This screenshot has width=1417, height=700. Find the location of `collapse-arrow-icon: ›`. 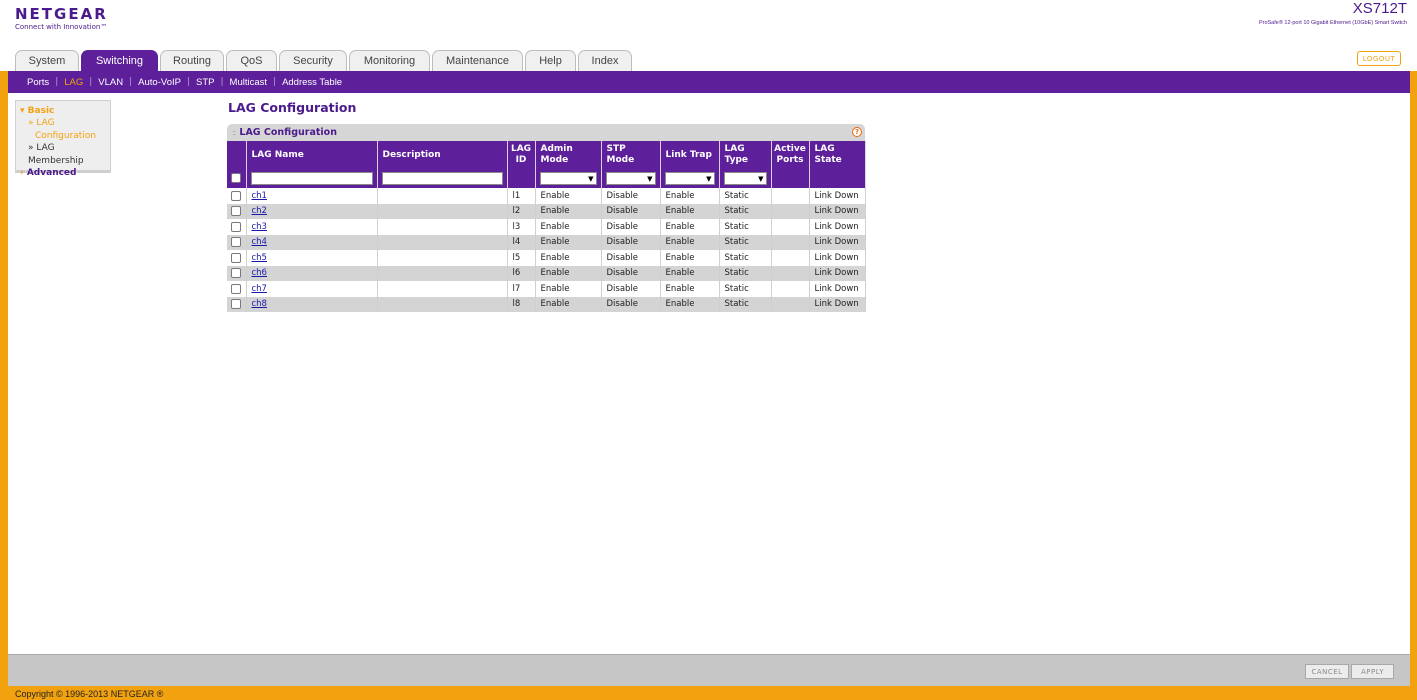

collapse-arrow-icon: › is located at coordinates (23, 173).